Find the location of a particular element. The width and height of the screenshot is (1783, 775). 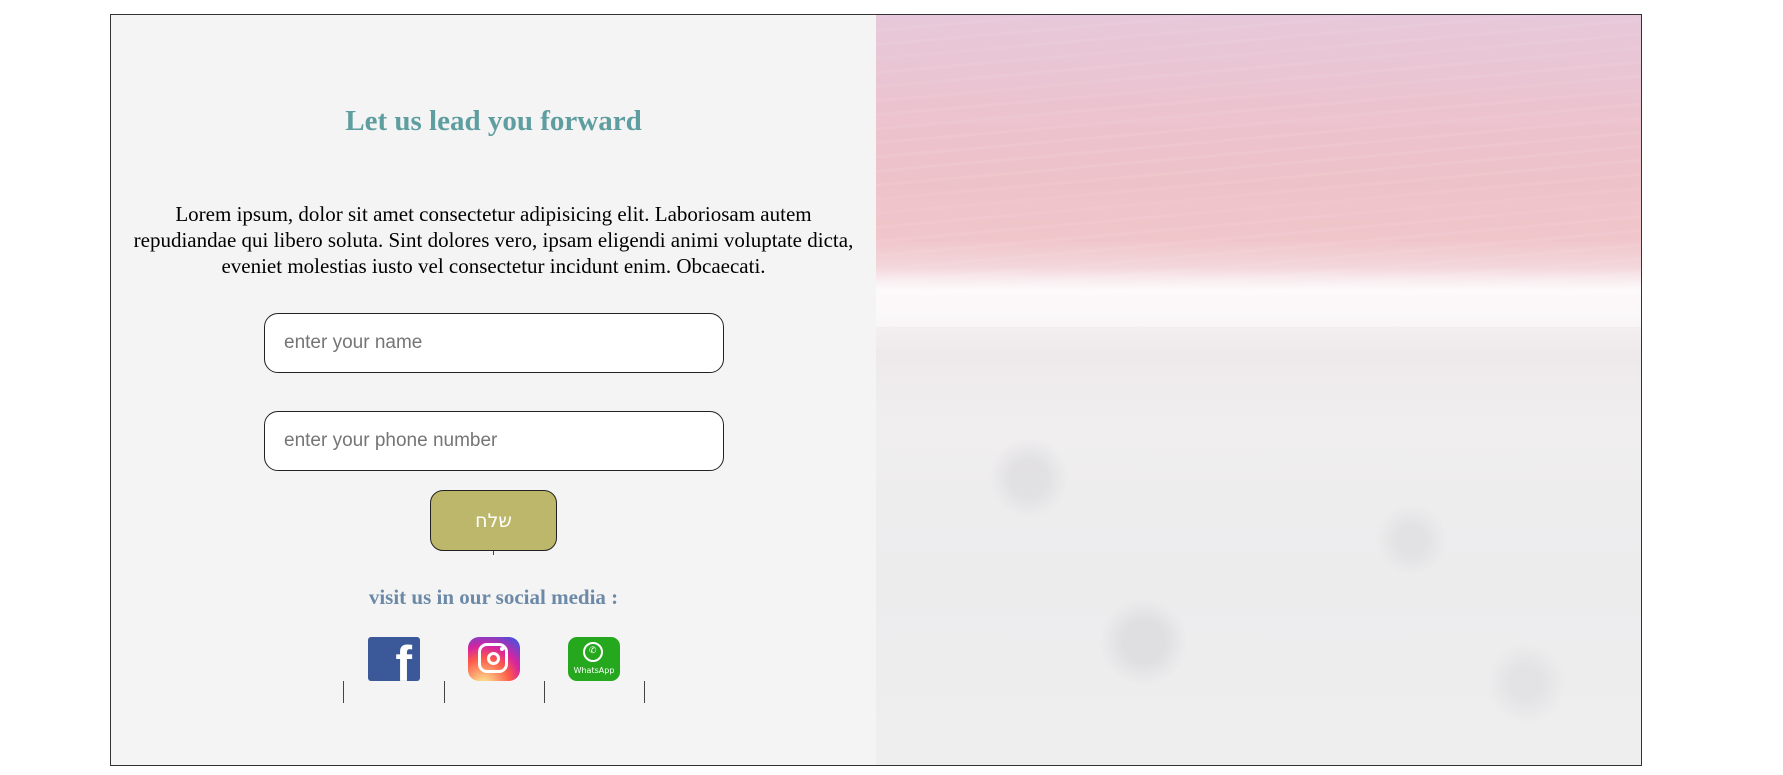

phone-input is located at coordinates (494, 441).